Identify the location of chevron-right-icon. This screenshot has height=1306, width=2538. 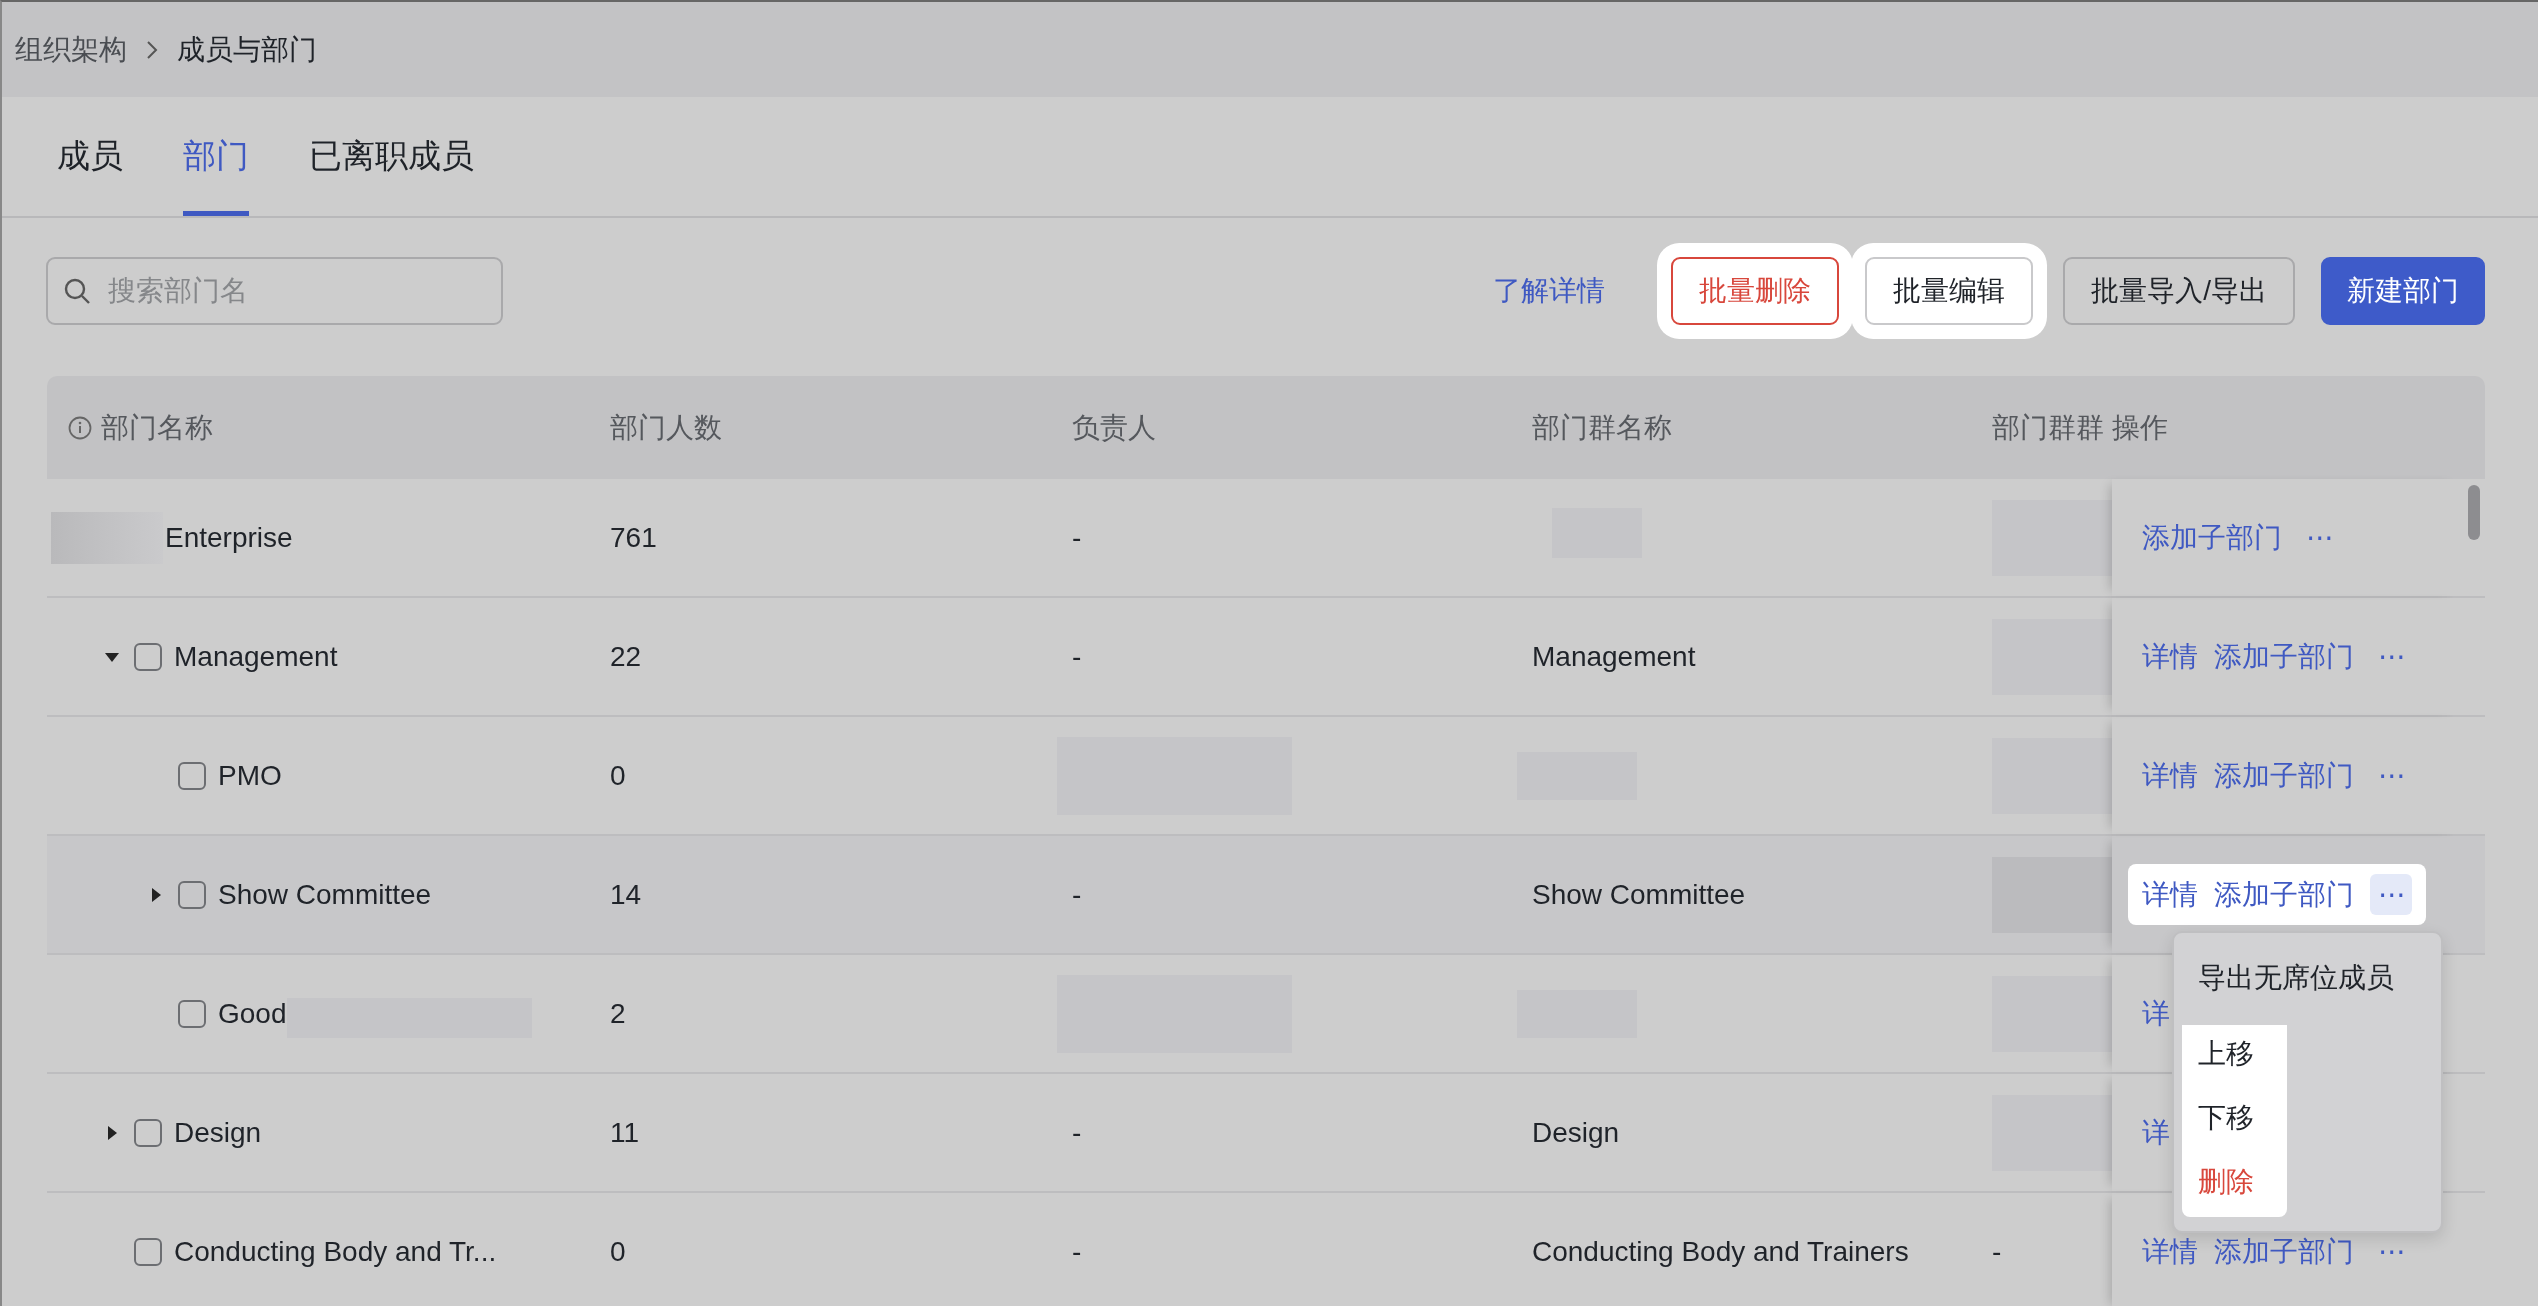
(152, 49).